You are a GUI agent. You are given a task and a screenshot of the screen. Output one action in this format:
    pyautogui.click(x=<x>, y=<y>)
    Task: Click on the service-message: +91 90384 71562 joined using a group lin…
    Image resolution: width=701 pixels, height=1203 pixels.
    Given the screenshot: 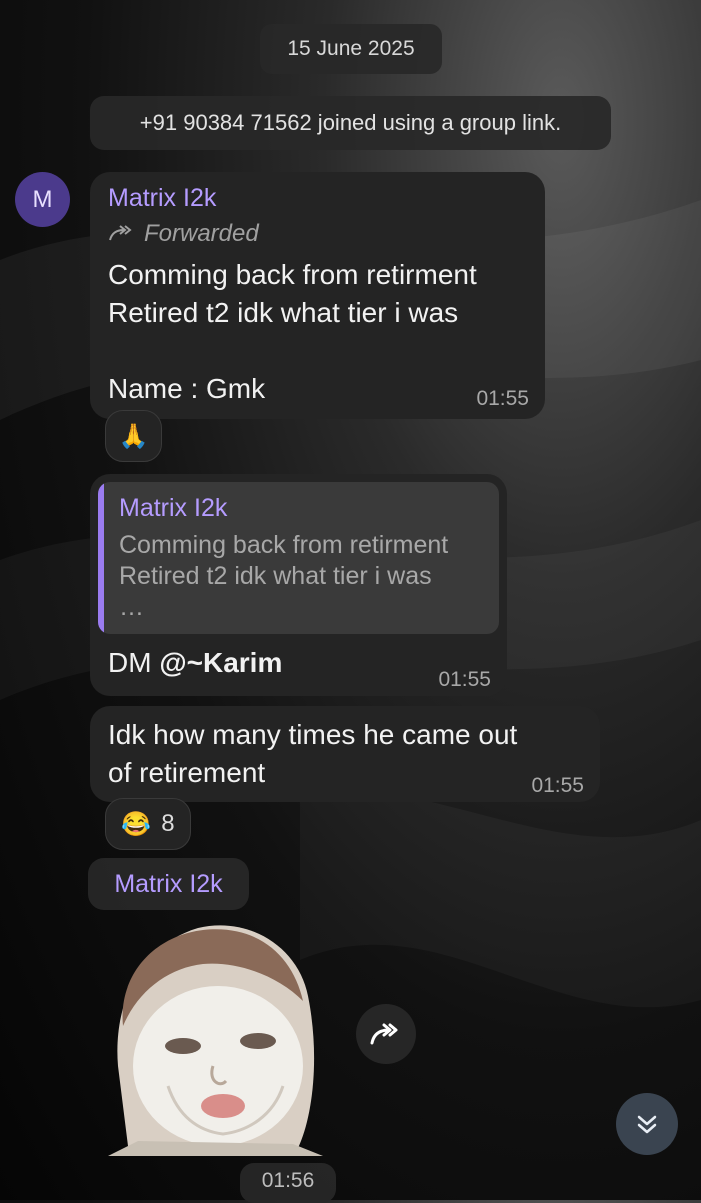 What is the action you would take?
    pyautogui.click(x=350, y=123)
    